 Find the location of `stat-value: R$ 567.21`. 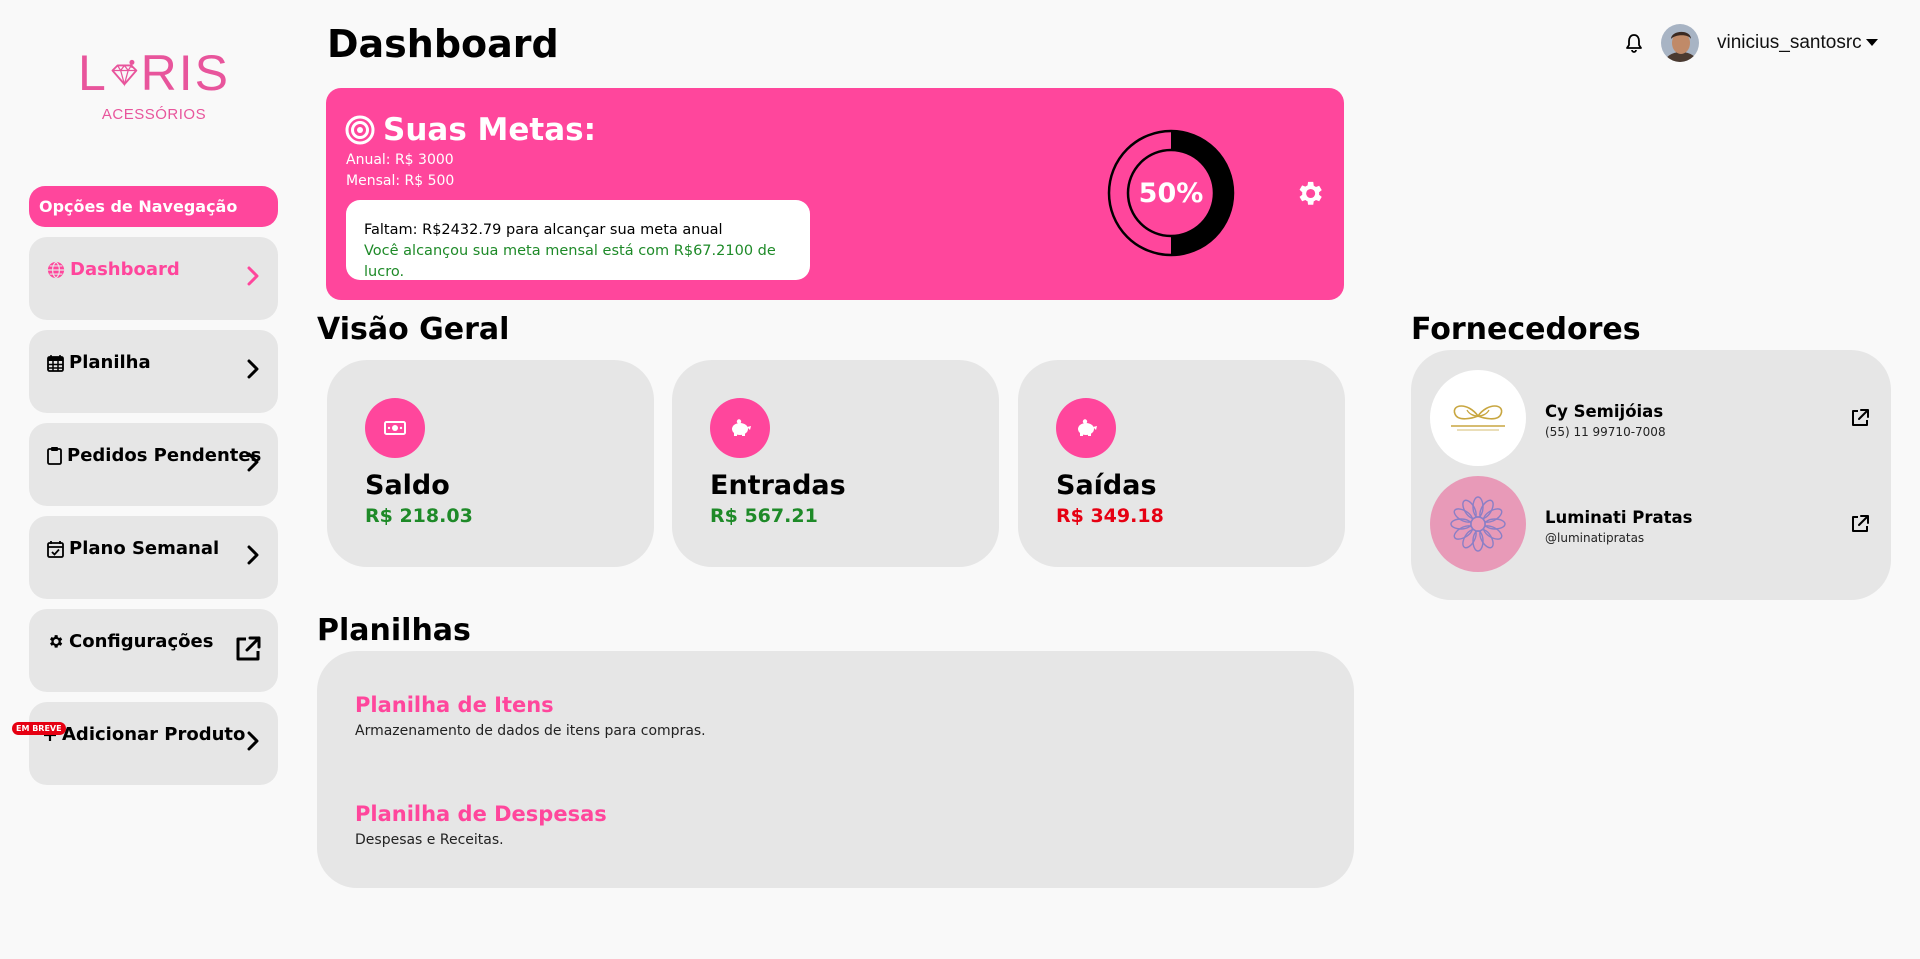

stat-value: R$ 567.21 is located at coordinates (764, 516).